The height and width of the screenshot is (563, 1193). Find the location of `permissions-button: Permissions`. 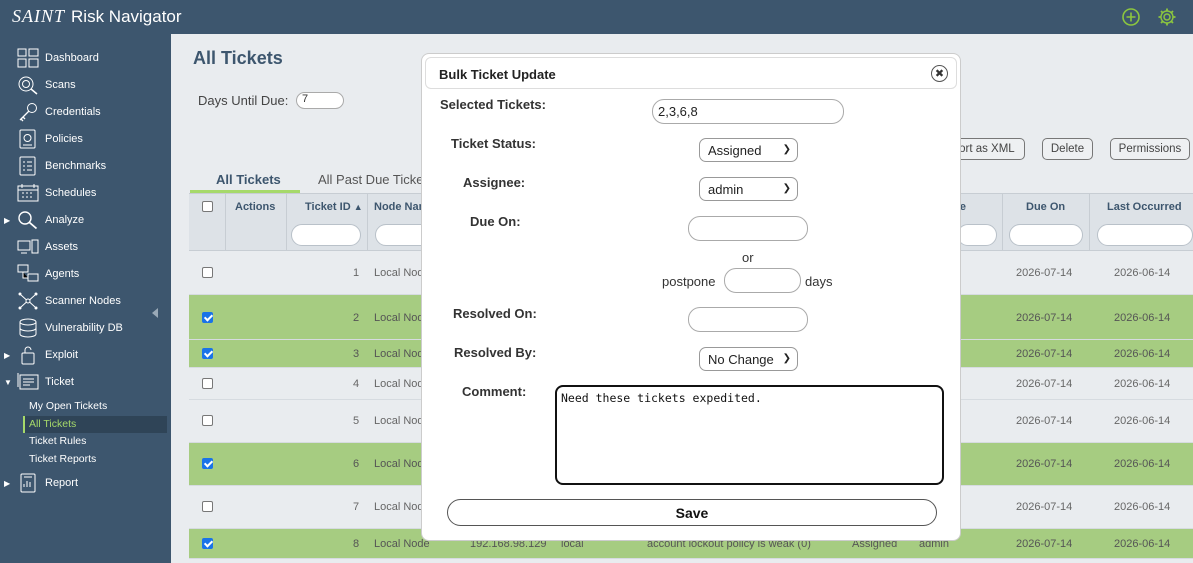

permissions-button: Permissions is located at coordinates (1150, 149).